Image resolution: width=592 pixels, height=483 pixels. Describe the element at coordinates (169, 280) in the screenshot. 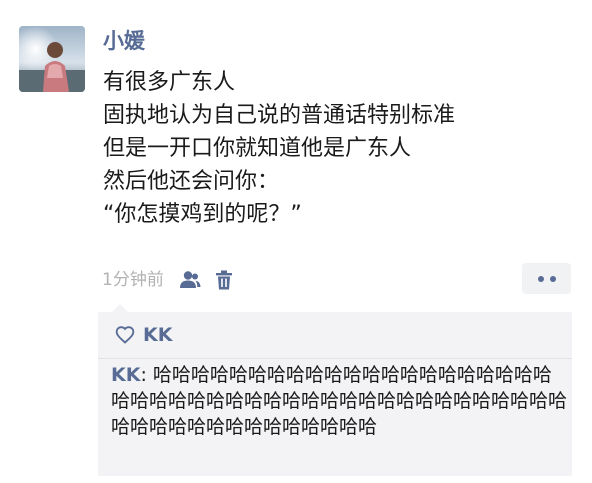

I see `post-meta: 1分钟前` at that location.